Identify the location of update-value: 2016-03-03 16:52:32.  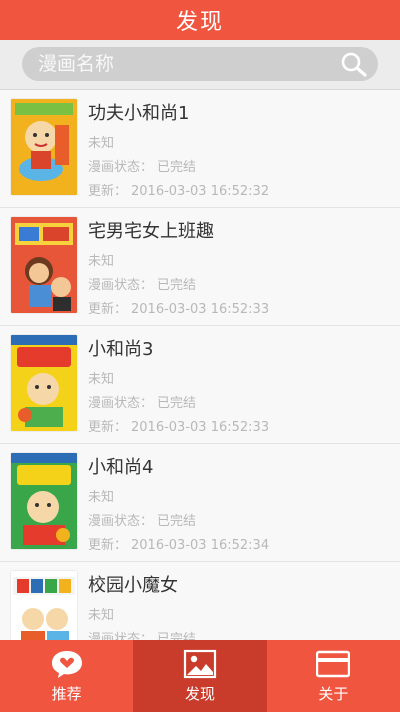
(200, 191).